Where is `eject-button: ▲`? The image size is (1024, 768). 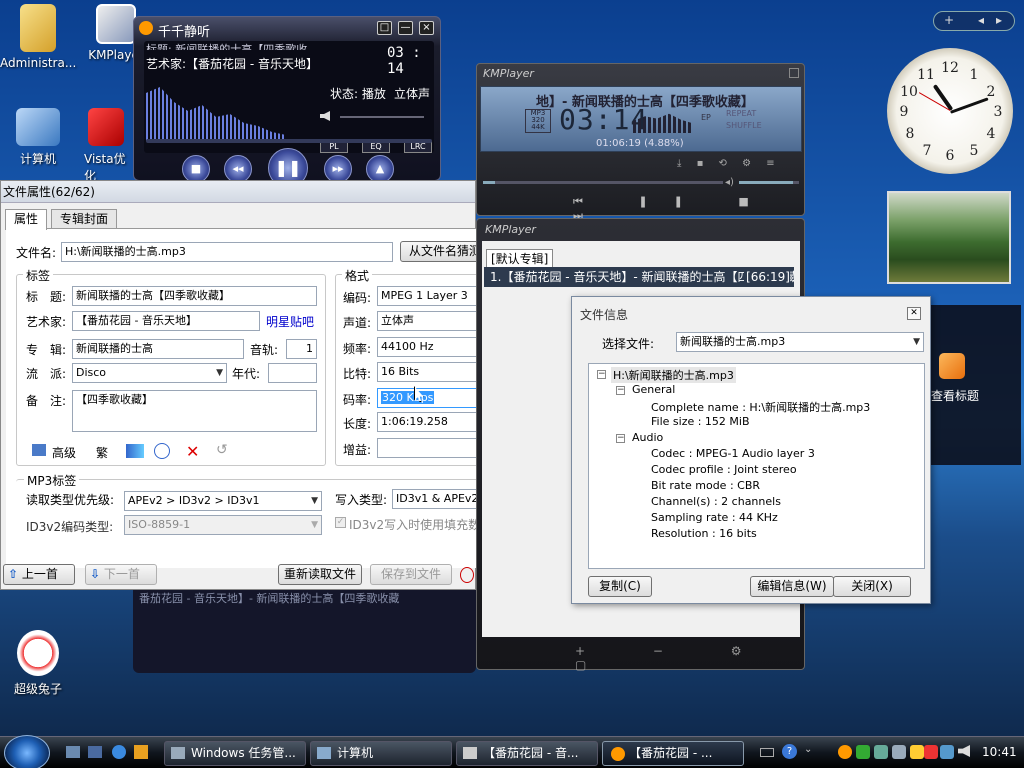 eject-button: ▲ is located at coordinates (380, 169).